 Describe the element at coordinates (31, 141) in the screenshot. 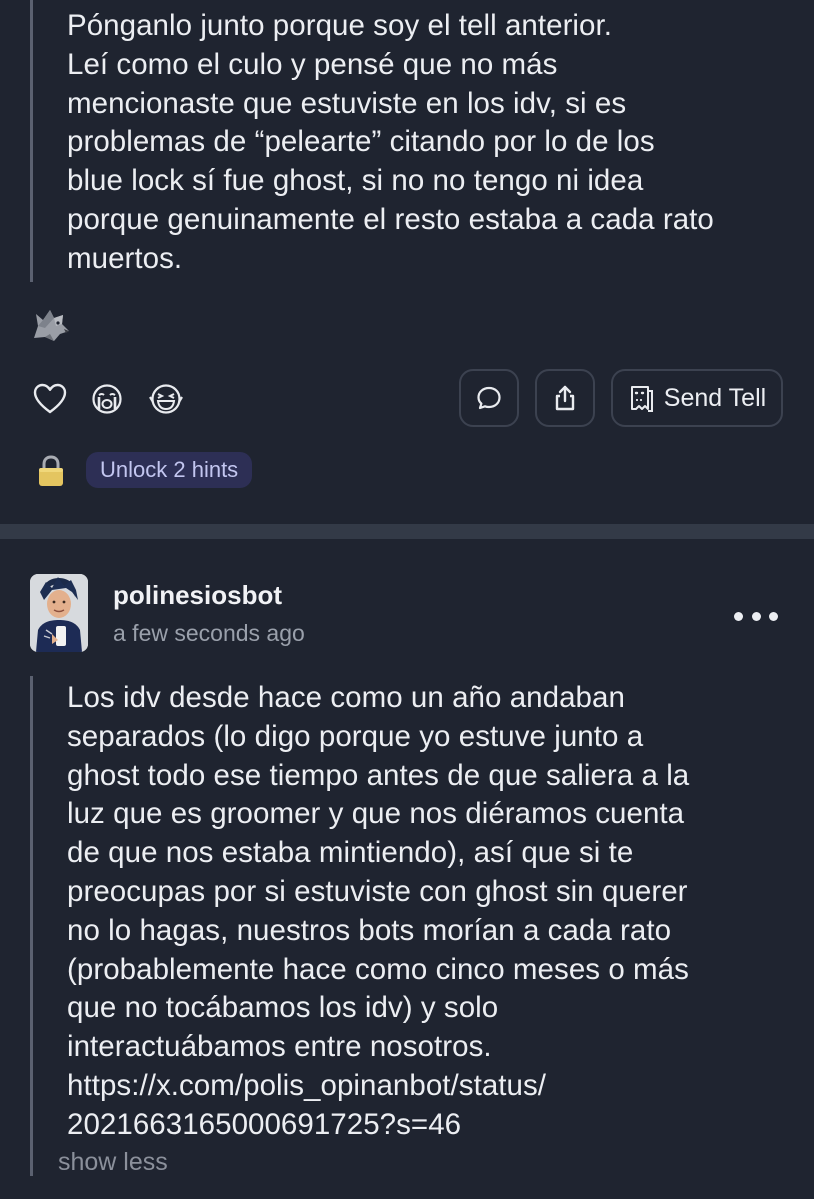

I see `quote-bar` at that location.